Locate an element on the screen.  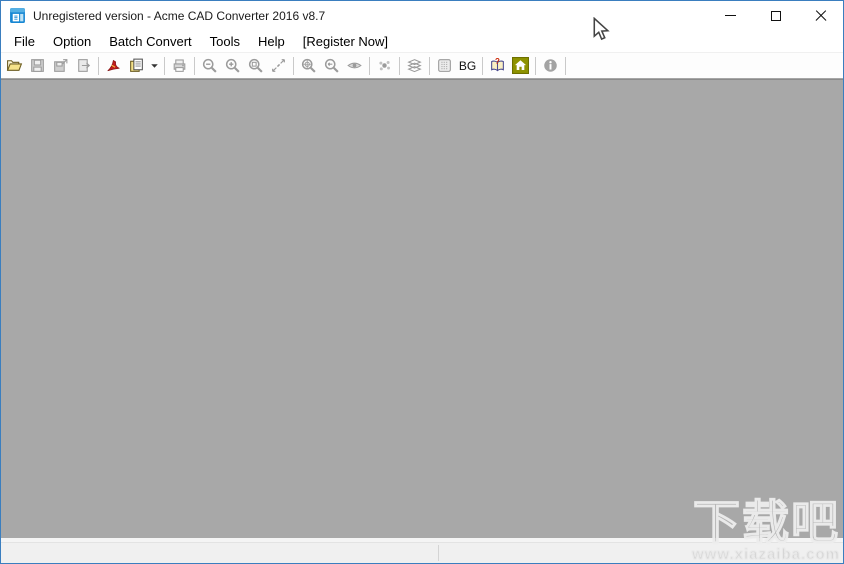
open-file-icon is located at coordinates (14, 65).